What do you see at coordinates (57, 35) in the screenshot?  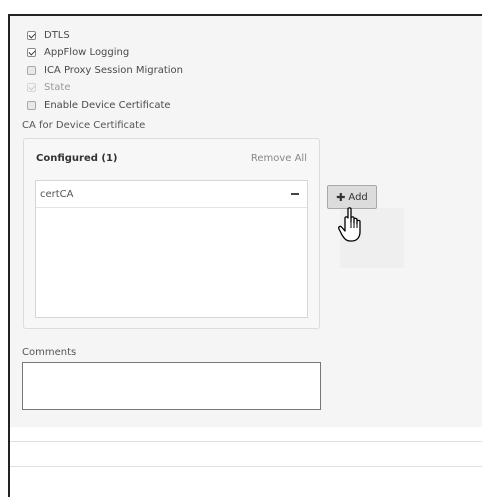 I see `dtls-label: DTLS` at bounding box center [57, 35].